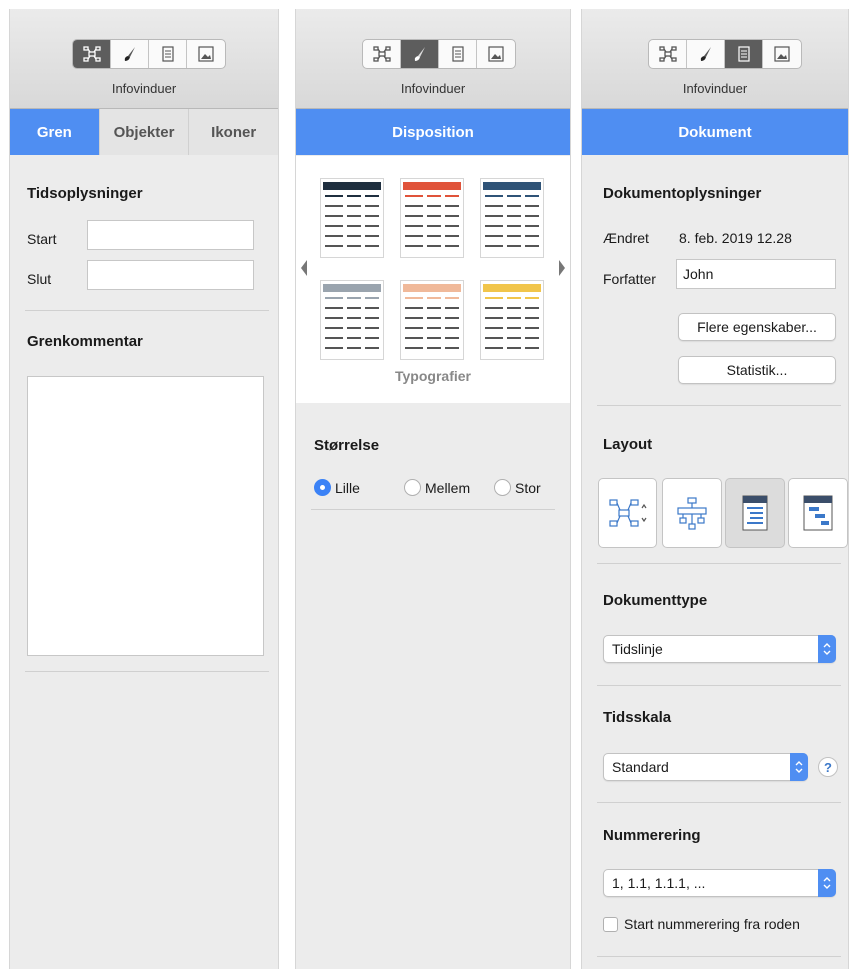  What do you see at coordinates (628, 444) in the screenshot?
I see `layout-heading: Layout` at bounding box center [628, 444].